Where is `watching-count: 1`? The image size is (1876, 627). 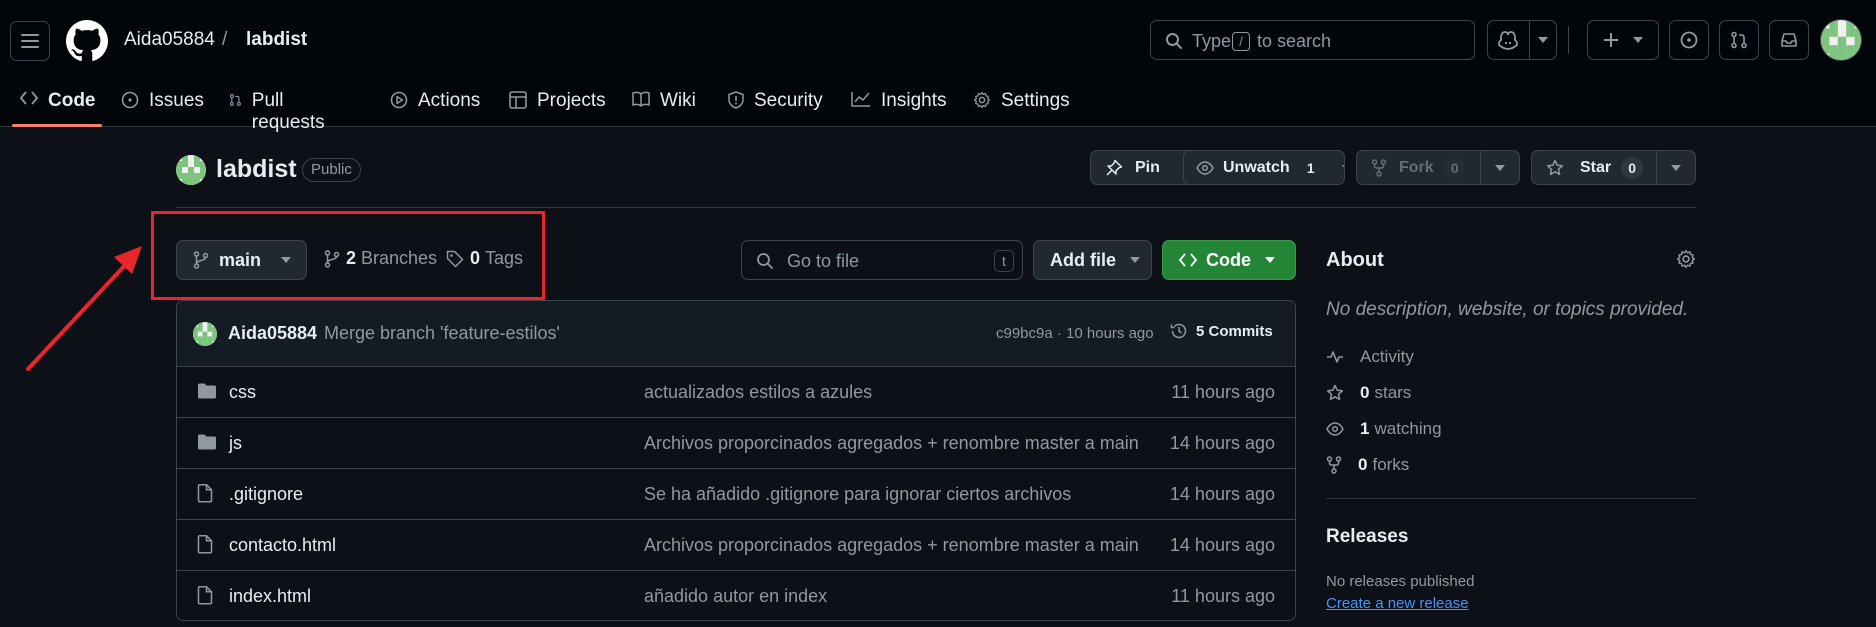
watching-count: 1 is located at coordinates (1365, 428).